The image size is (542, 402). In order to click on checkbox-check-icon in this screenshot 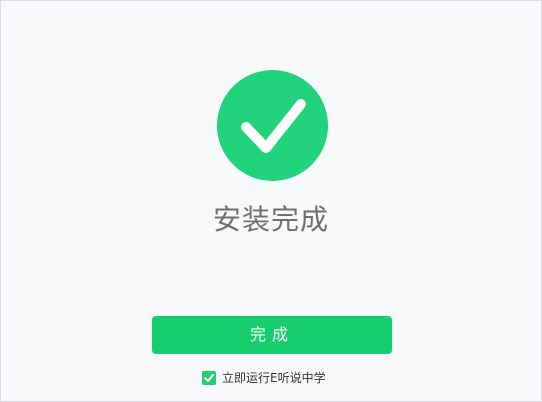, I will do `click(209, 378)`.